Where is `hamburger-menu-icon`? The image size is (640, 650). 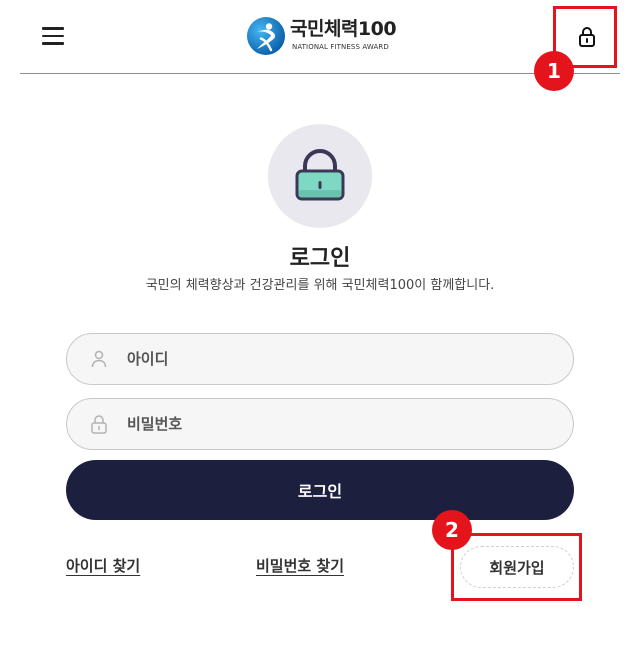 hamburger-menu-icon is located at coordinates (53, 36).